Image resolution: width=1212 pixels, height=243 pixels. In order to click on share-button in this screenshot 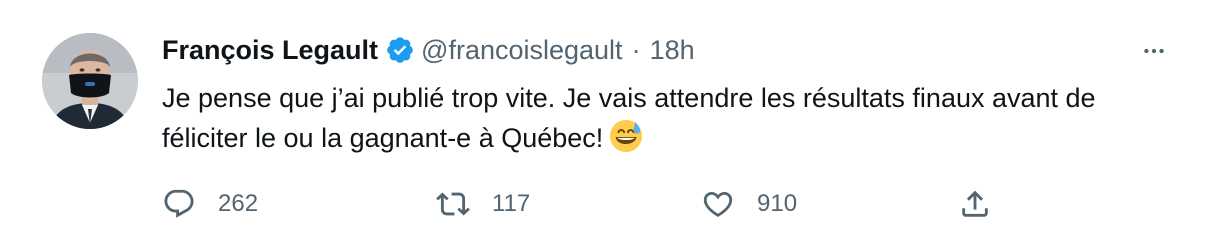, I will do `click(975, 204)`.